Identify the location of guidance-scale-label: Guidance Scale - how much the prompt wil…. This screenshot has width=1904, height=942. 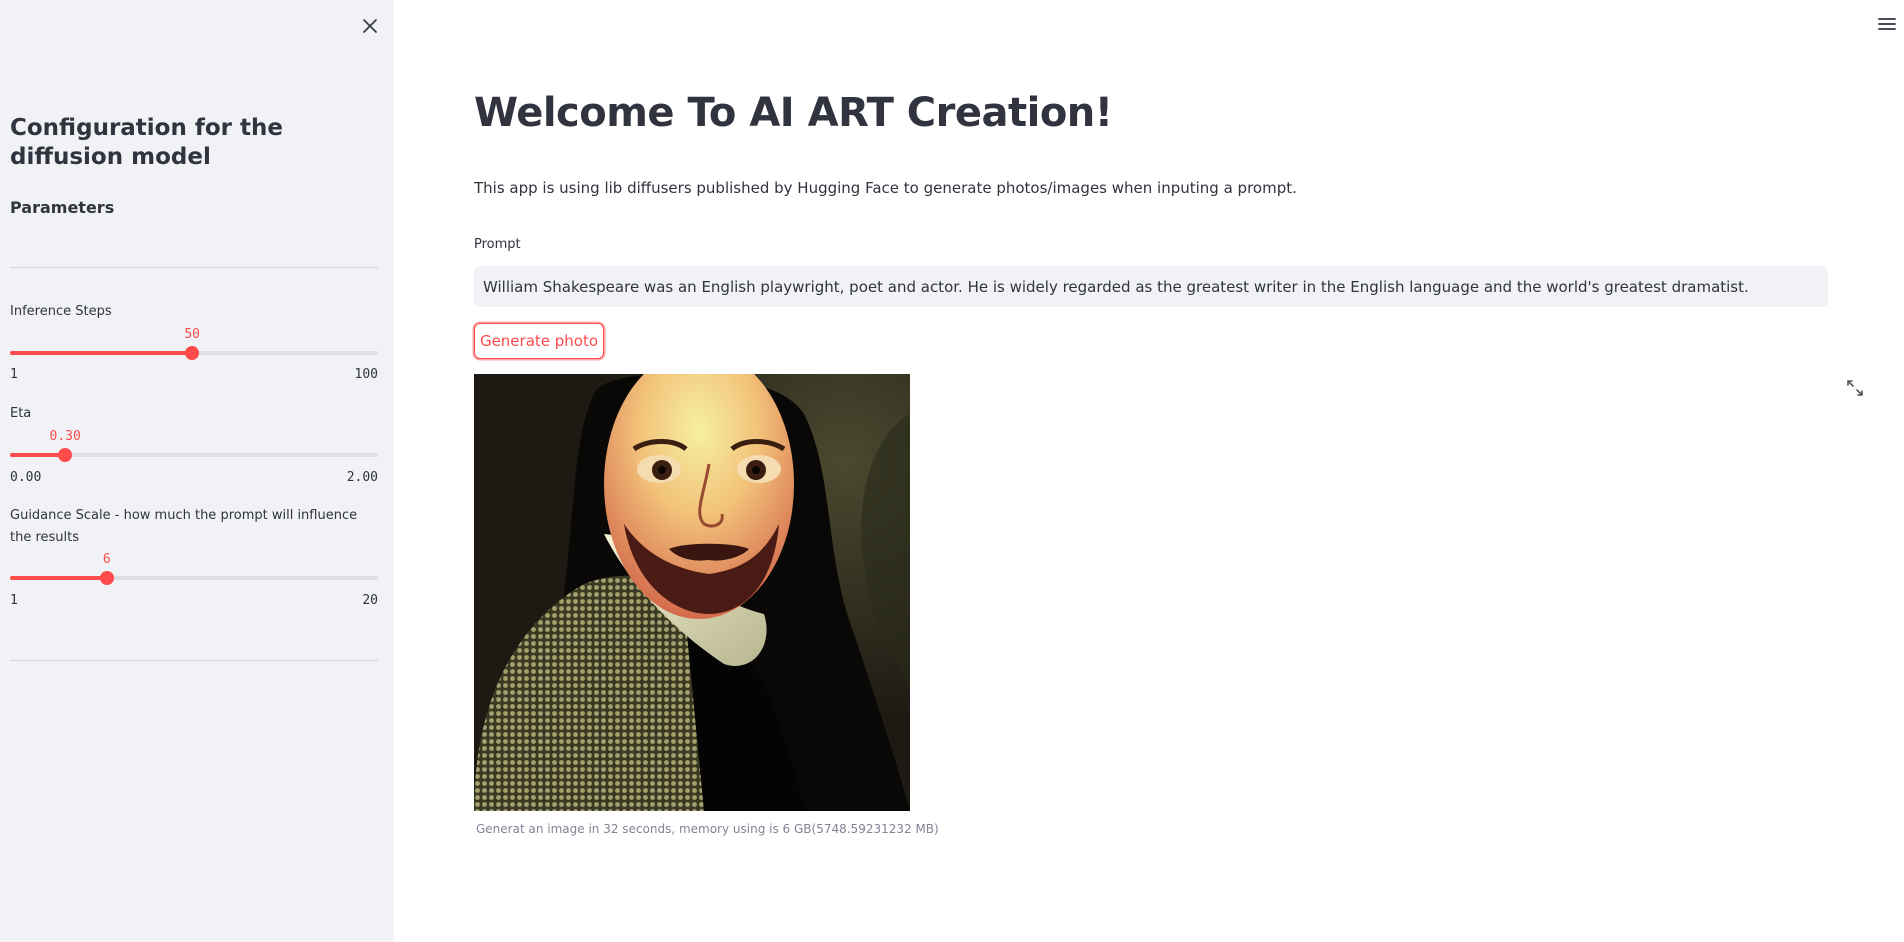
(184, 526).